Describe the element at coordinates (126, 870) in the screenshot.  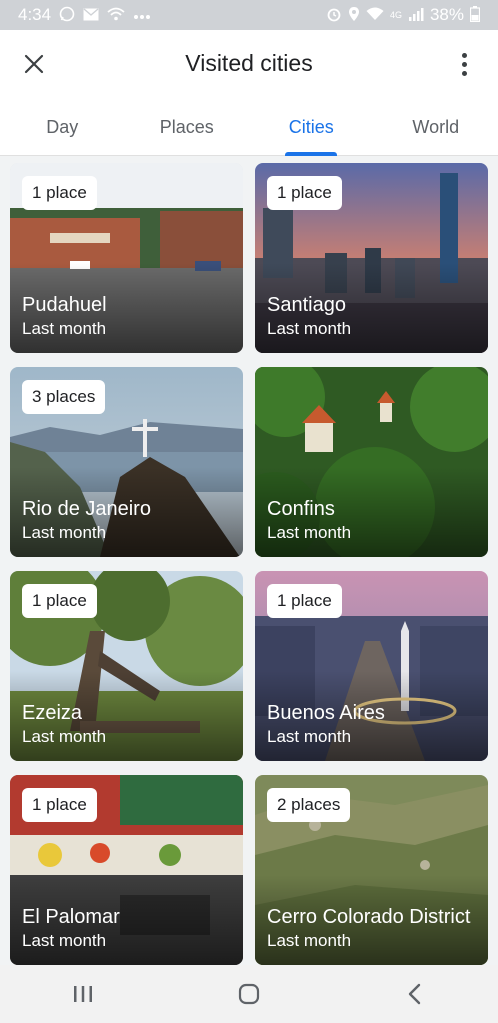
I see `city-card-el-palomar: 1 place El Palomar Last month` at that location.